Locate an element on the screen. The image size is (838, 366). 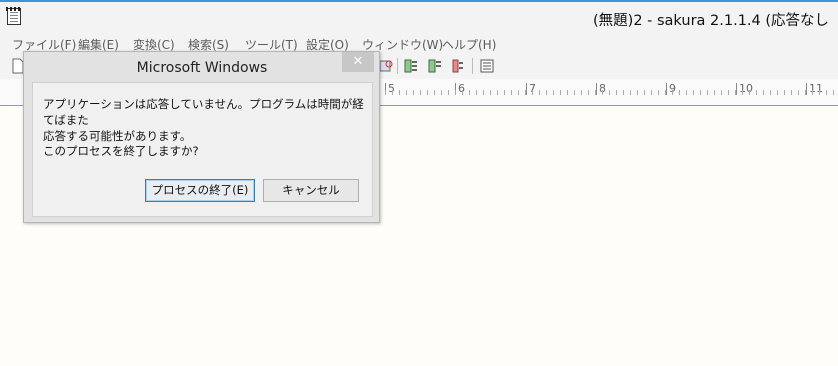
dialog-question: このプロセスを終了しますか? is located at coordinates (121, 151).